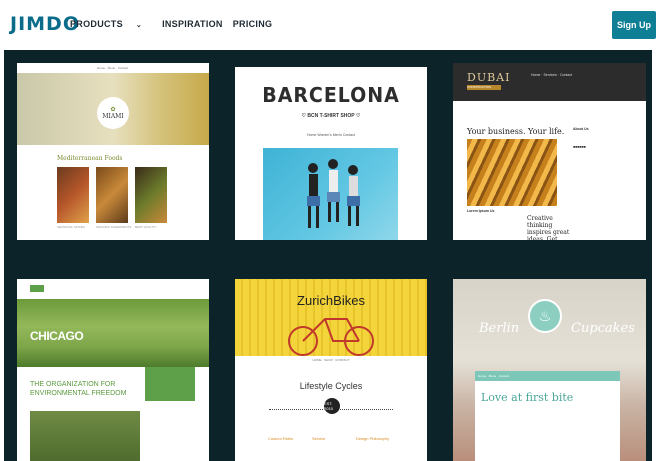  Describe the element at coordinates (552, 75) in the screenshot. I see `dubai-nav: Home · Services · Contact` at that location.